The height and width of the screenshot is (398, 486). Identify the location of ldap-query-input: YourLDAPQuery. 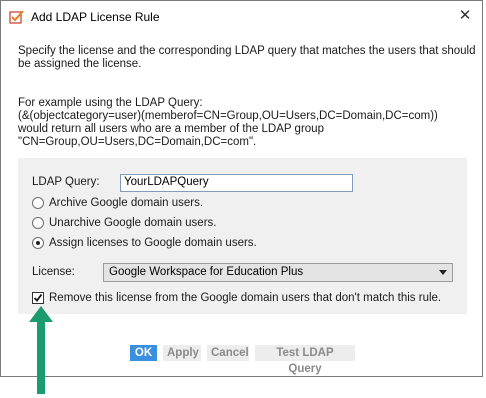
(236, 183).